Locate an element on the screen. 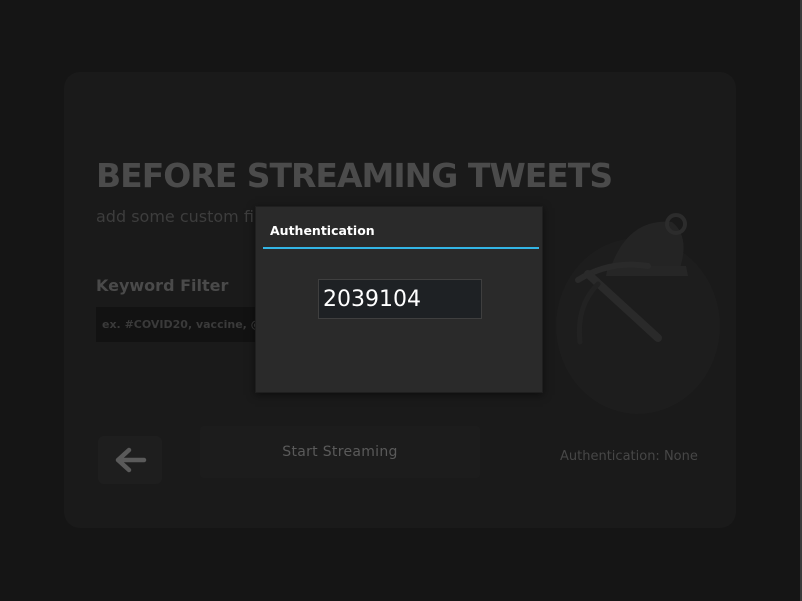  authentication-dialog: Authentication is located at coordinates (399, 299).